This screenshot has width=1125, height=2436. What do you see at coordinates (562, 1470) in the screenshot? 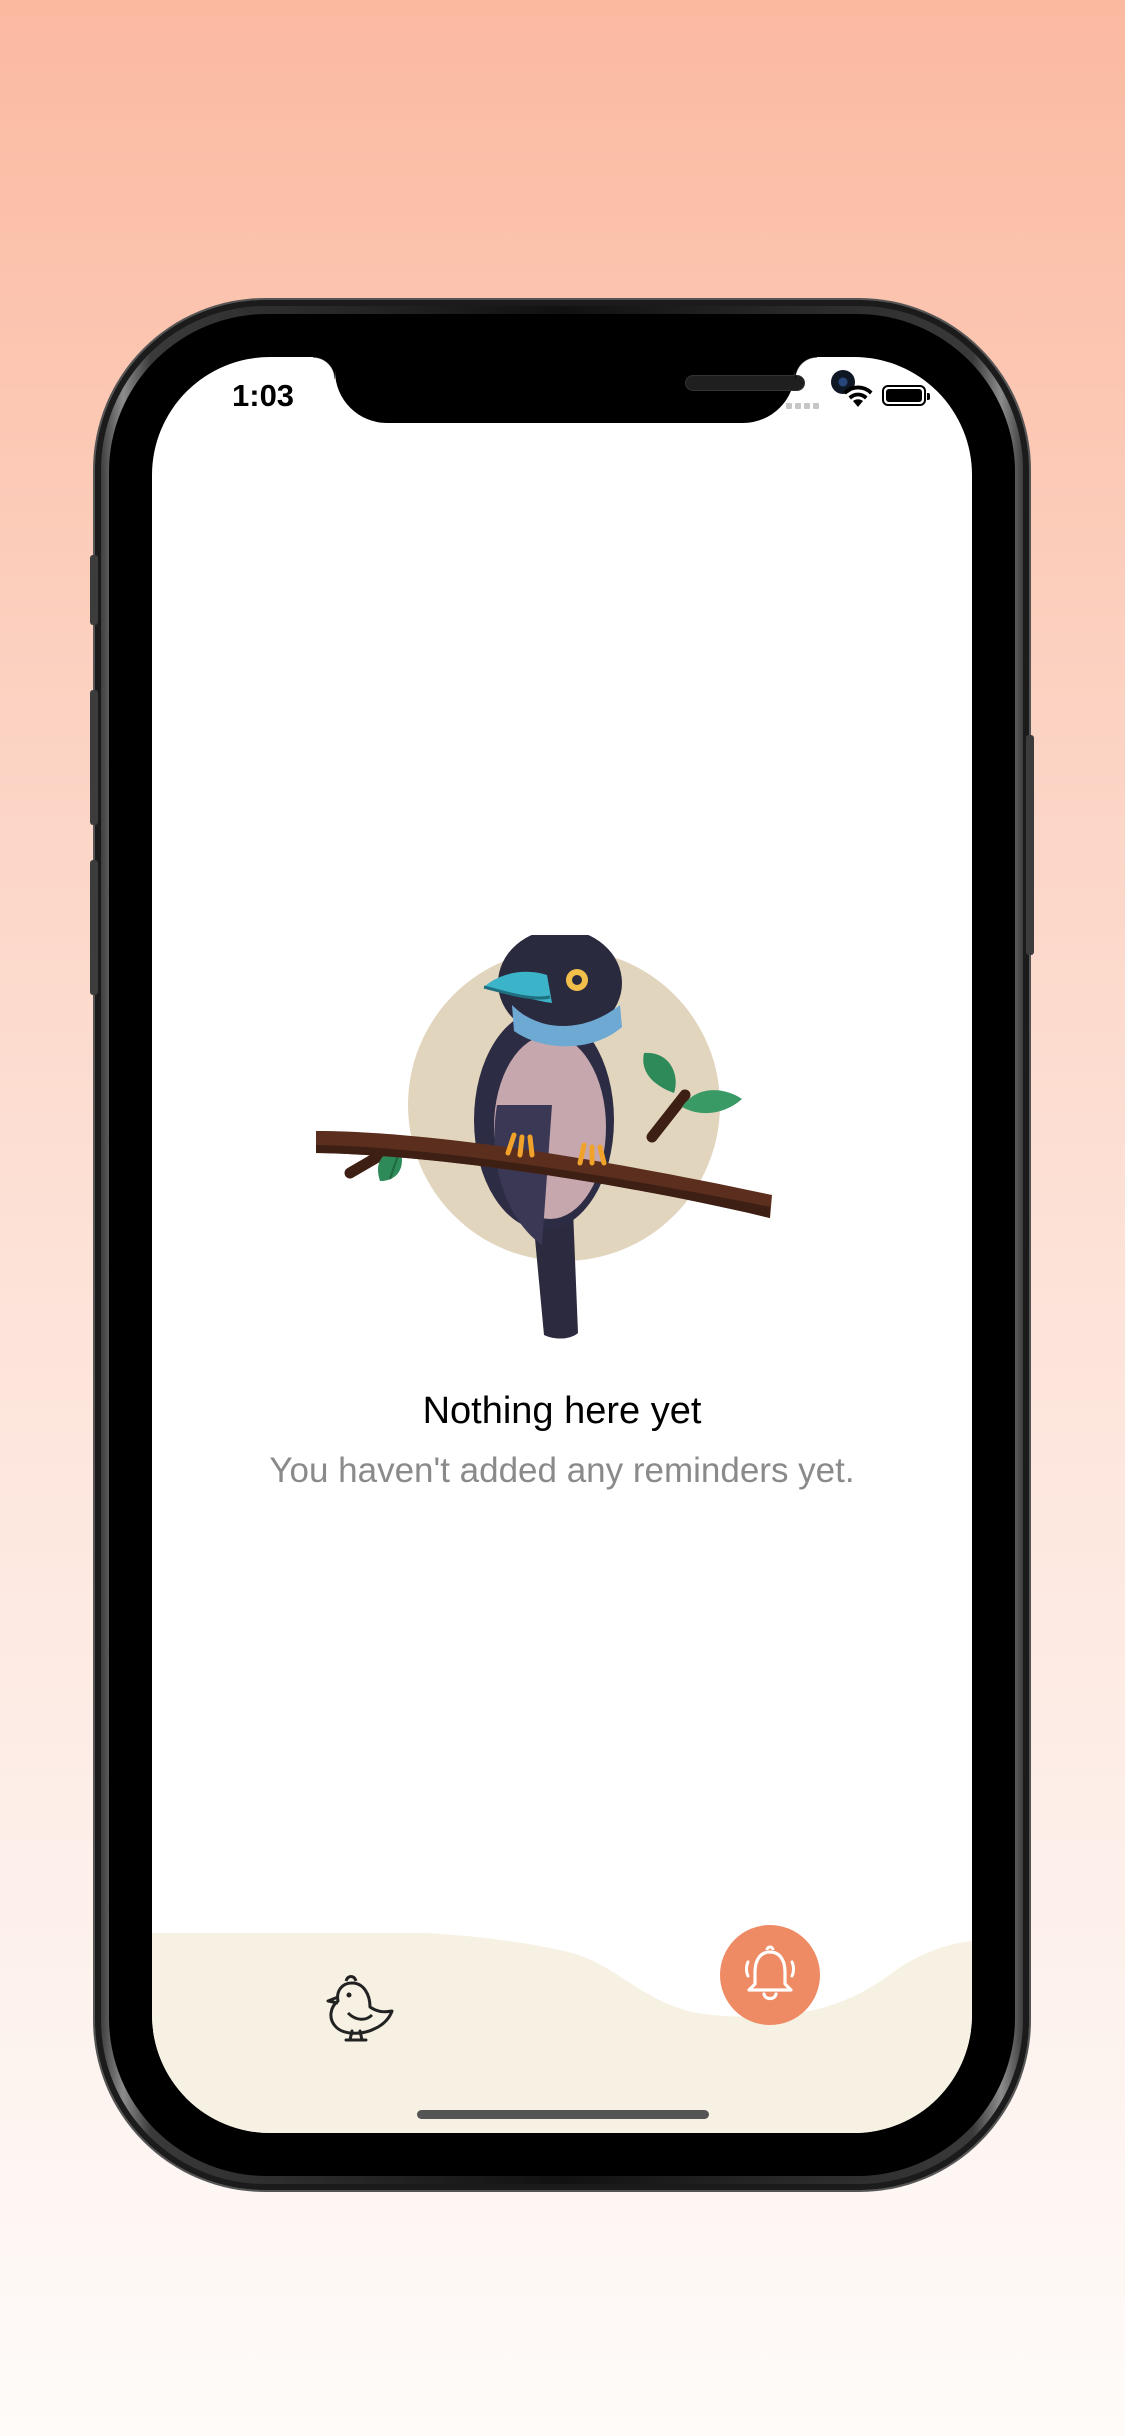
I see `empty-state-subtitle: You haven't added any reminders yet.` at bounding box center [562, 1470].